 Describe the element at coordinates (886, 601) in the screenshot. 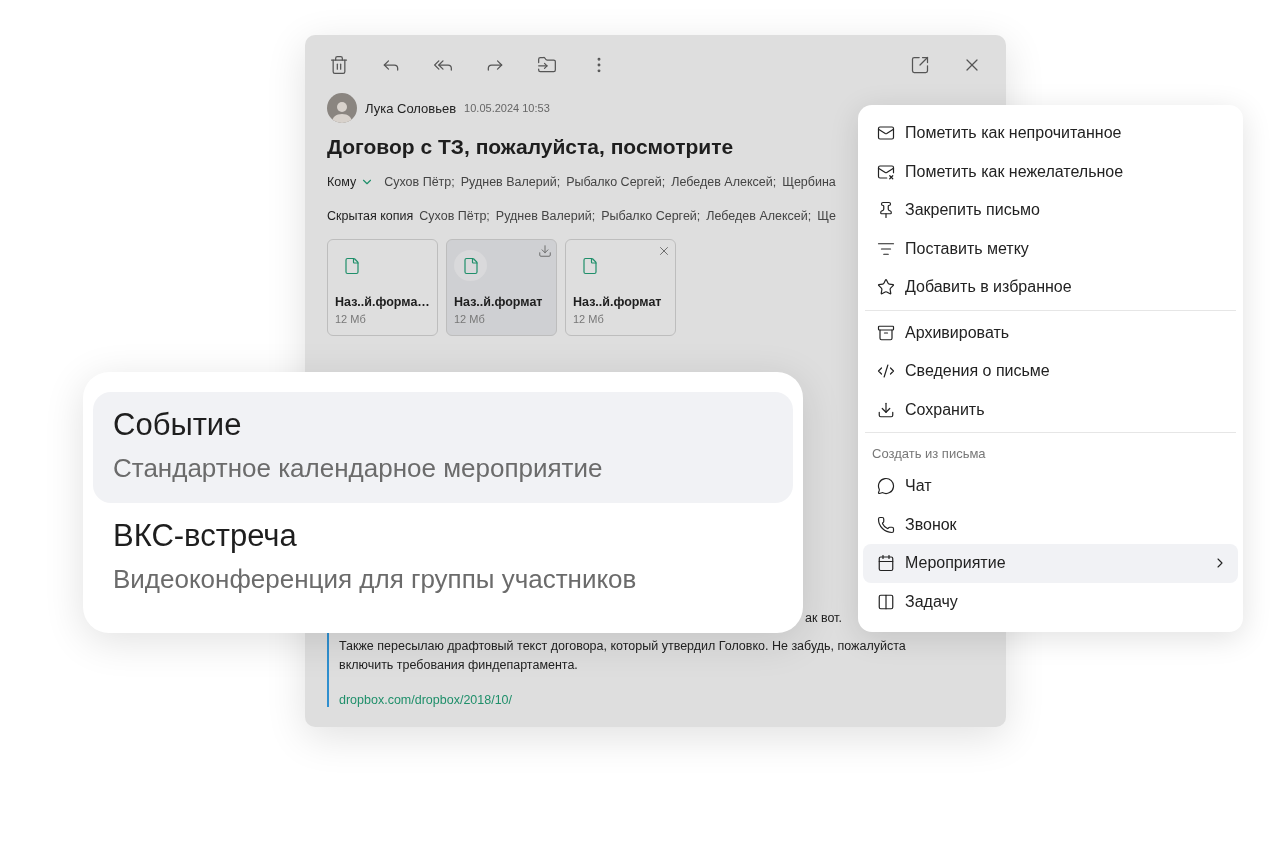

I see `columns-icon` at that location.